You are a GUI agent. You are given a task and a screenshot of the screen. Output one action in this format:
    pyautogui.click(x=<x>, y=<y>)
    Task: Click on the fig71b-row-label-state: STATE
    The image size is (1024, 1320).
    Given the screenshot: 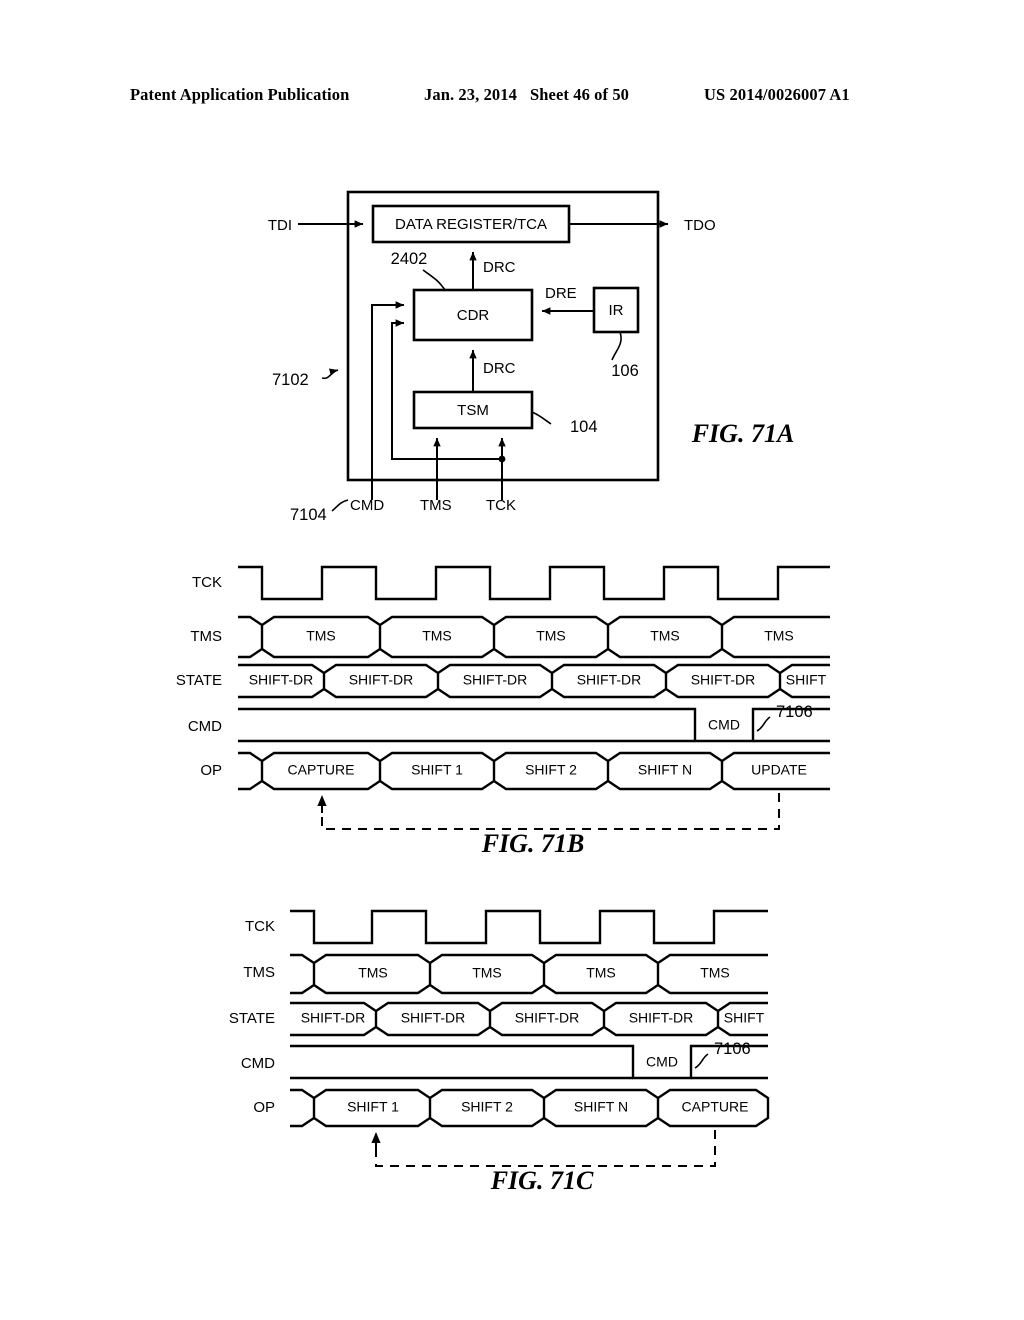 What is the action you would take?
    pyautogui.click(x=199, y=680)
    